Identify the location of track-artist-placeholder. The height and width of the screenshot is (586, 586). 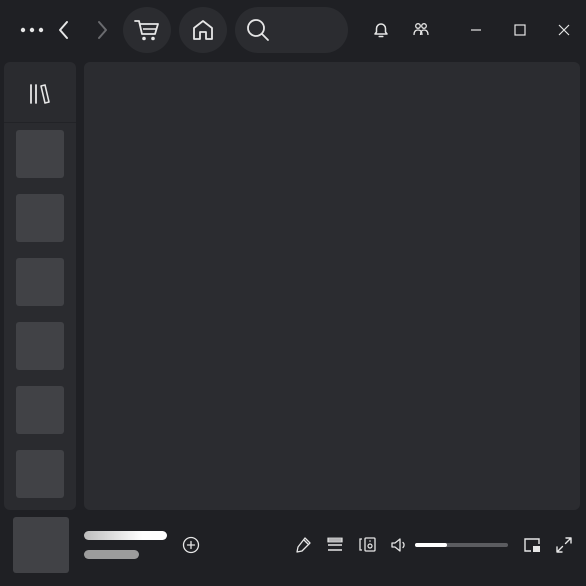
(111, 554).